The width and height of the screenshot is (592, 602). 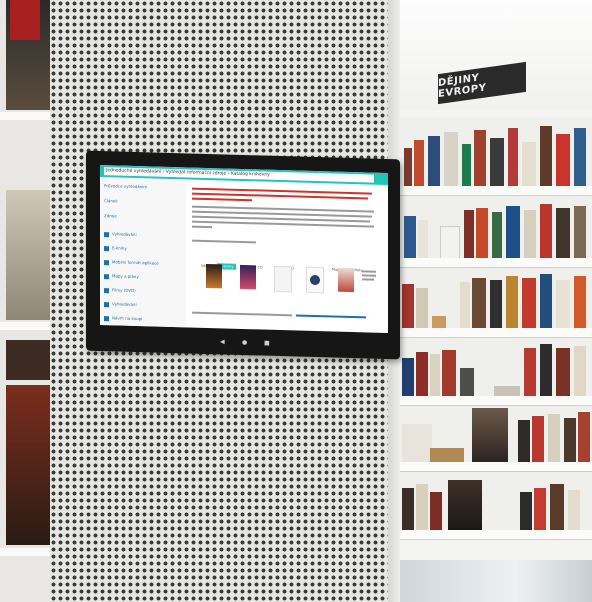 What do you see at coordinates (111, 200) in the screenshot?
I see `sidebar-item: Článek` at bounding box center [111, 200].